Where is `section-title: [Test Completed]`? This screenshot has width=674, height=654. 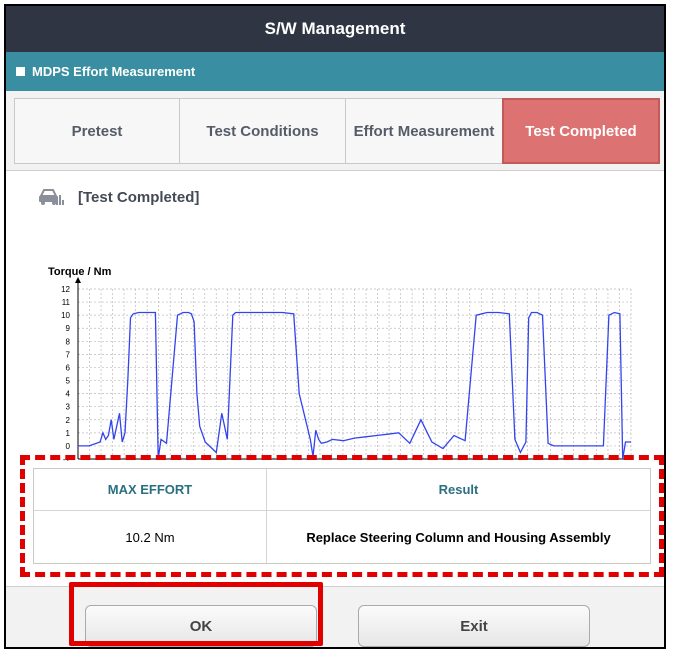 section-title: [Test Completed] is located at coordinates (118, 197).